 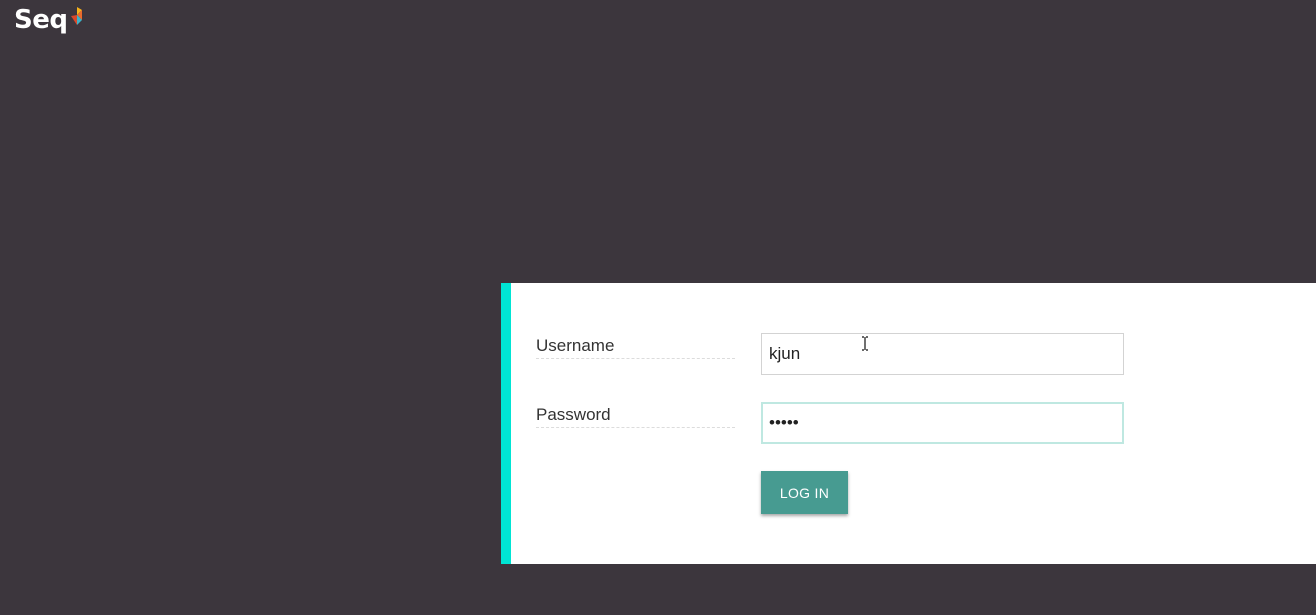 What do you see at coordinates (942, 354) in the screenshot?
I see `username-input` at bounding box center [942, 354].